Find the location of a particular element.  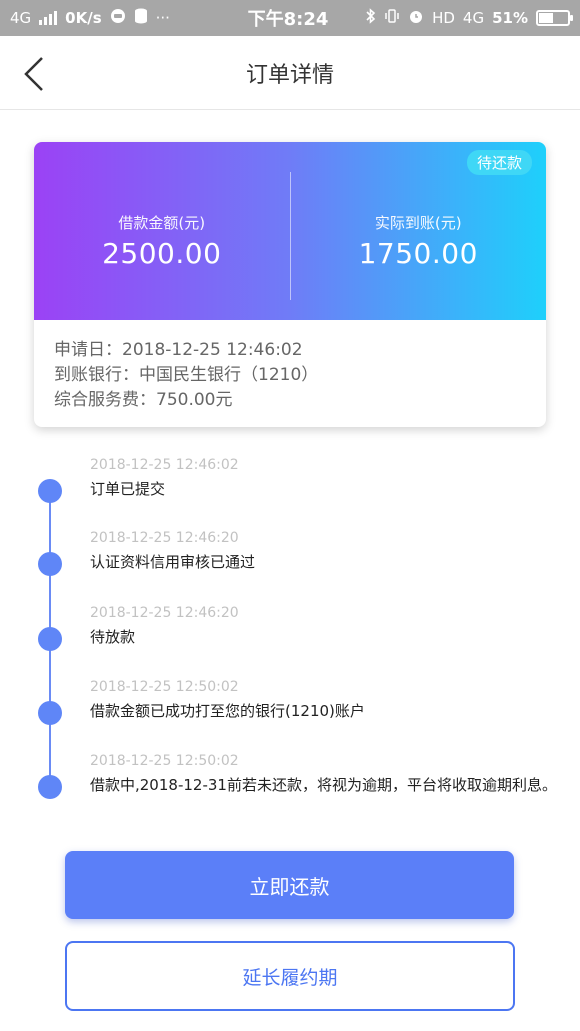

received-amount-label: 实际到账(元) is located at coordinates (418, 223).